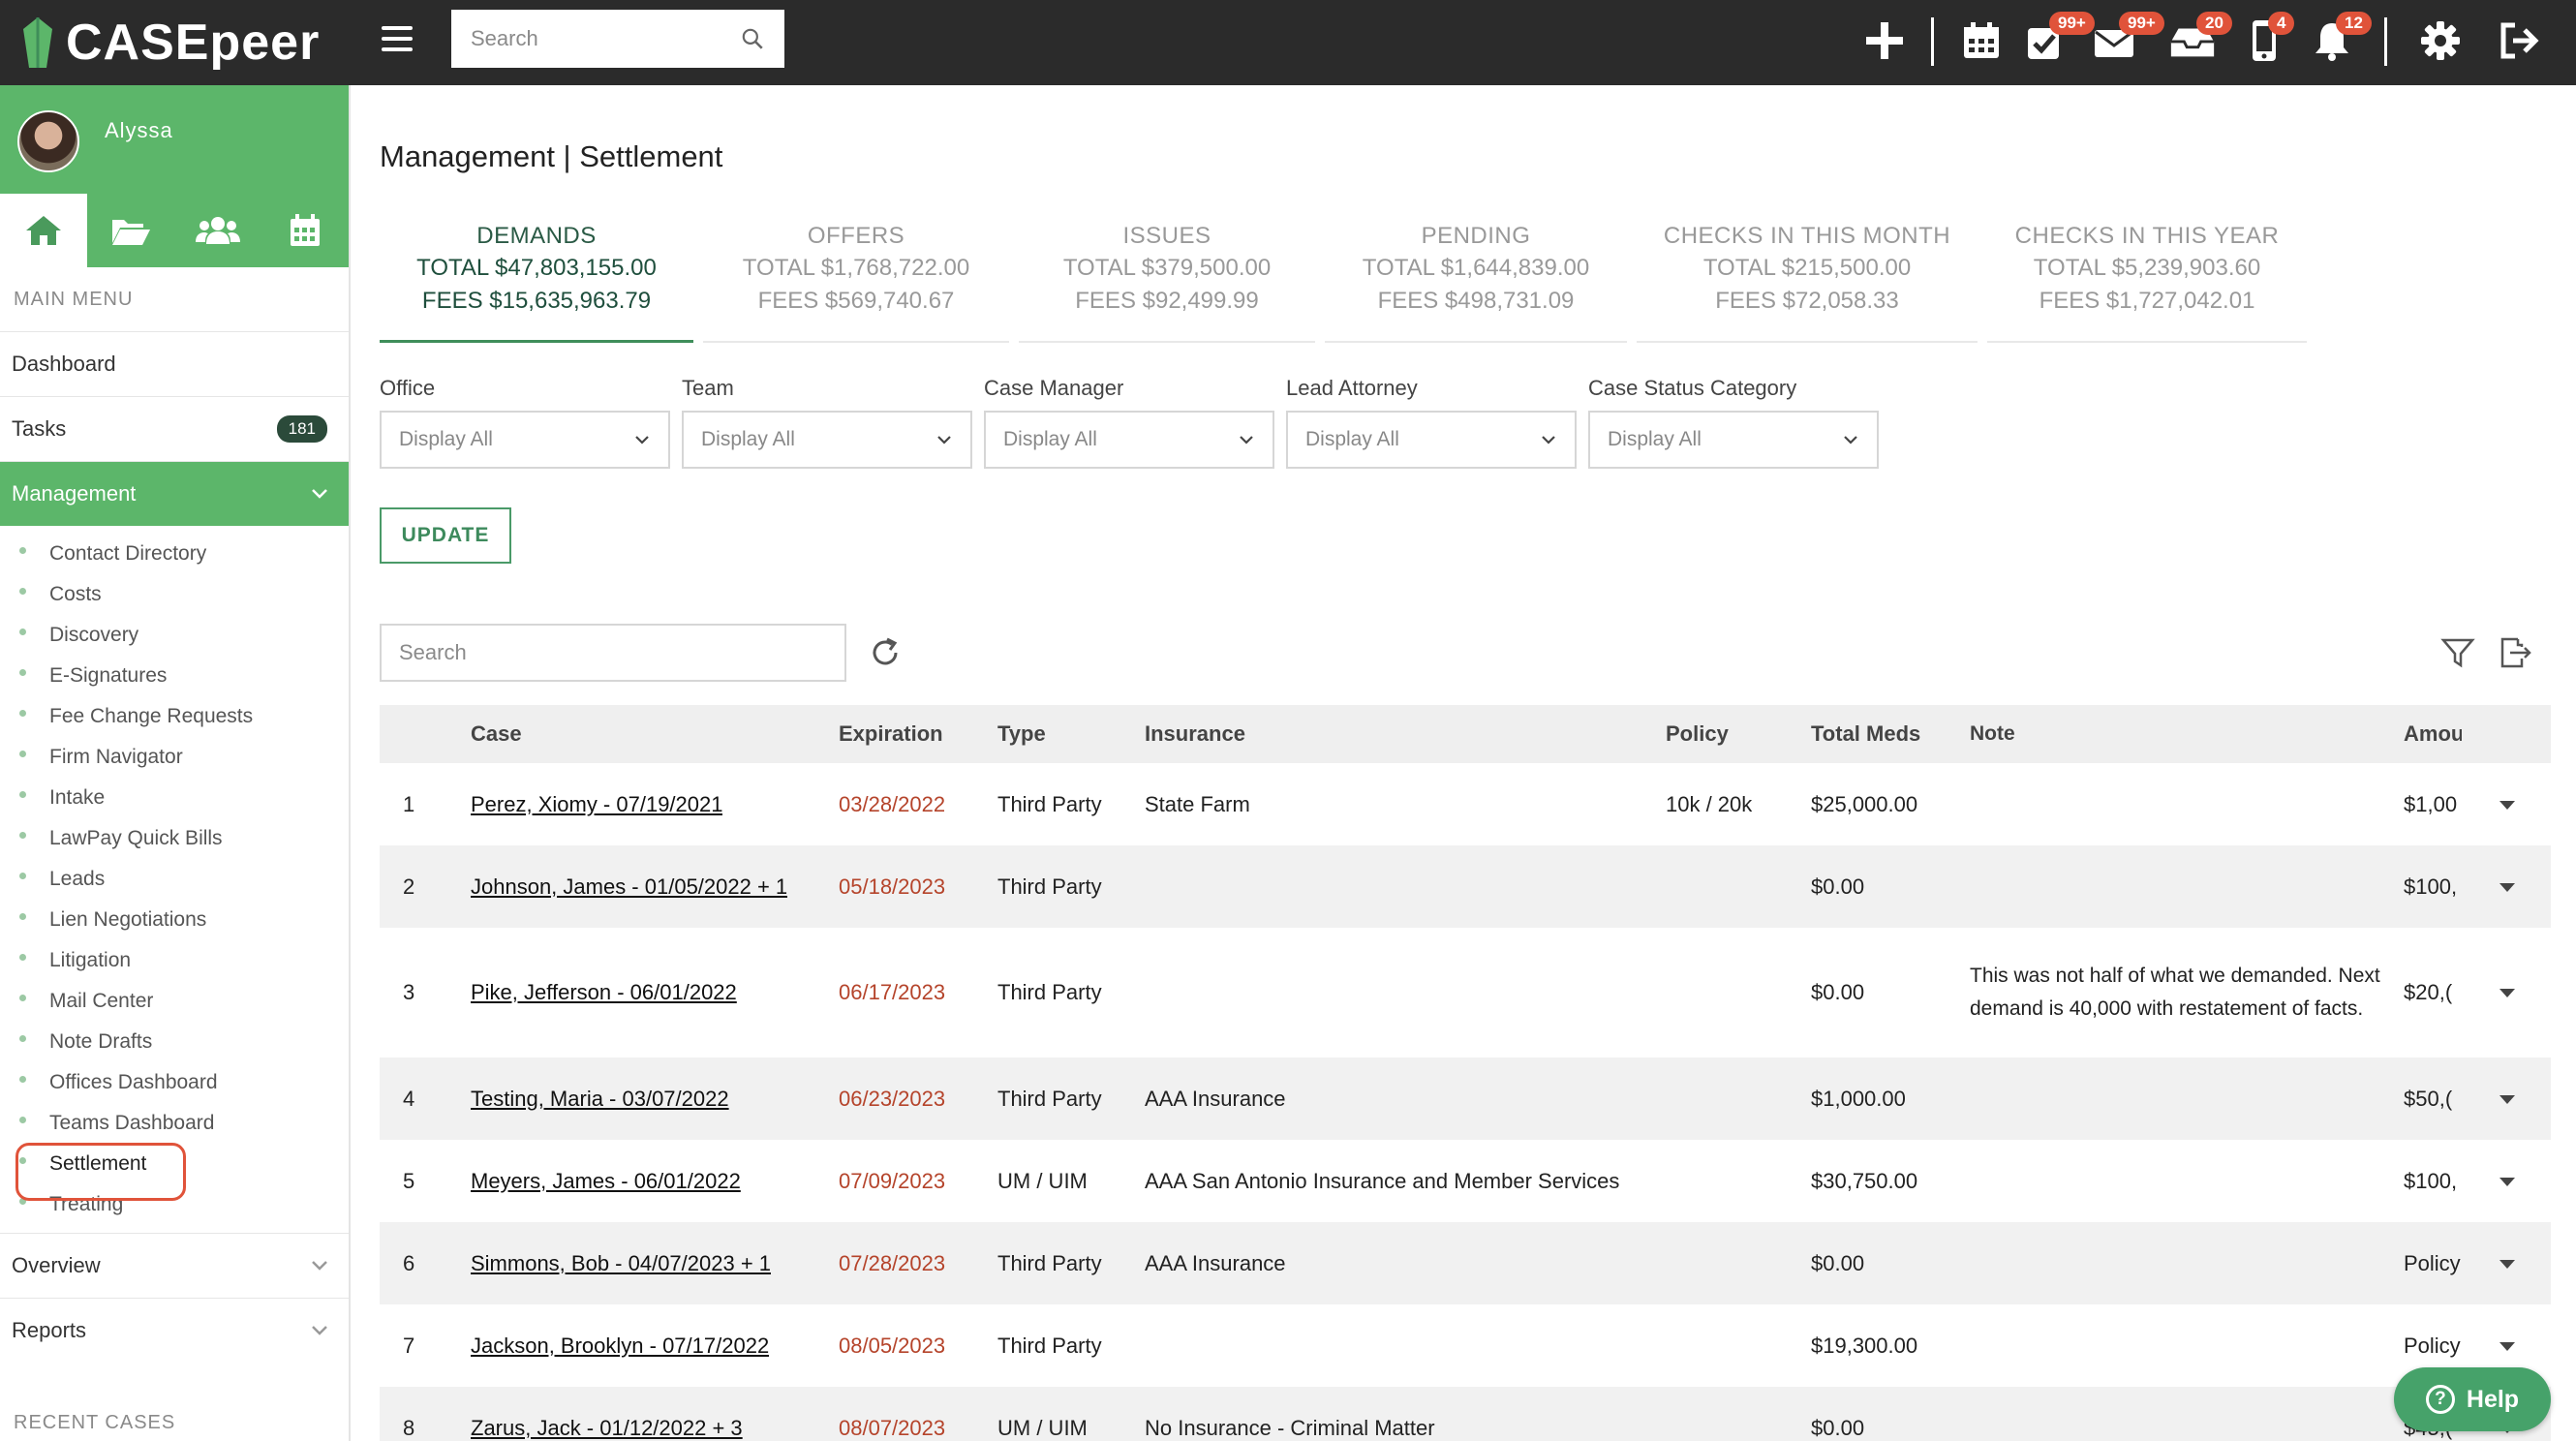 The image size is (2576, 1441). What do you see at coordinates (621, 1263) in the screenshot?
I see `case-link: Simmons, Bob - 04/07/2023 + 1` at bounding box center [621, 1263].